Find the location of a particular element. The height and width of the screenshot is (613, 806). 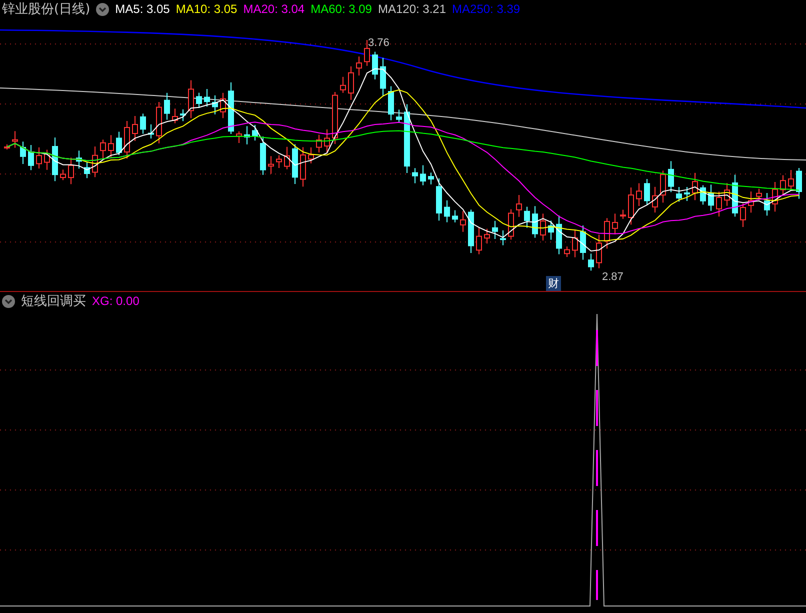

high-price-label: 3.76 is located at coordinates (379, 43).